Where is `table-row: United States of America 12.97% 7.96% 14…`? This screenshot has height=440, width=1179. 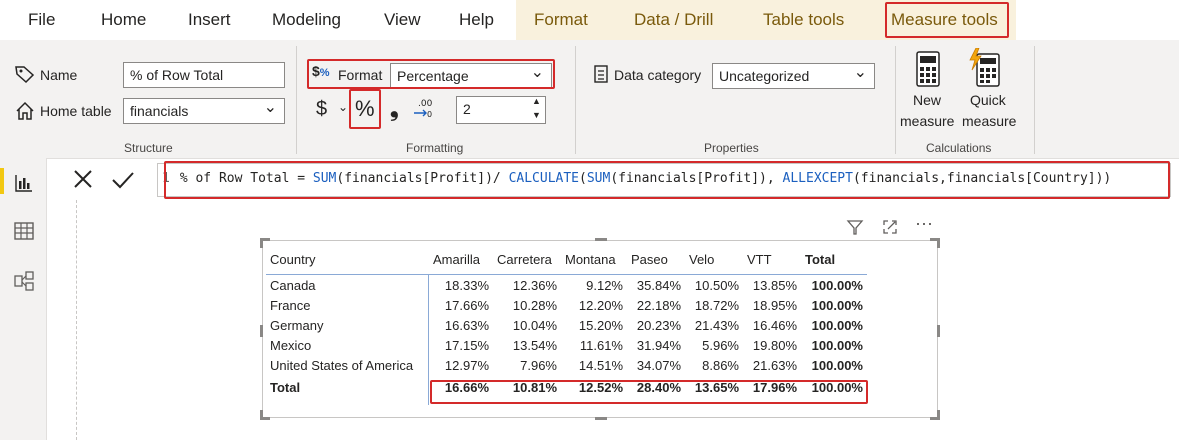 table-row: United States of America 12.97% 7.96% 14… is located at coordinates (566, 365).